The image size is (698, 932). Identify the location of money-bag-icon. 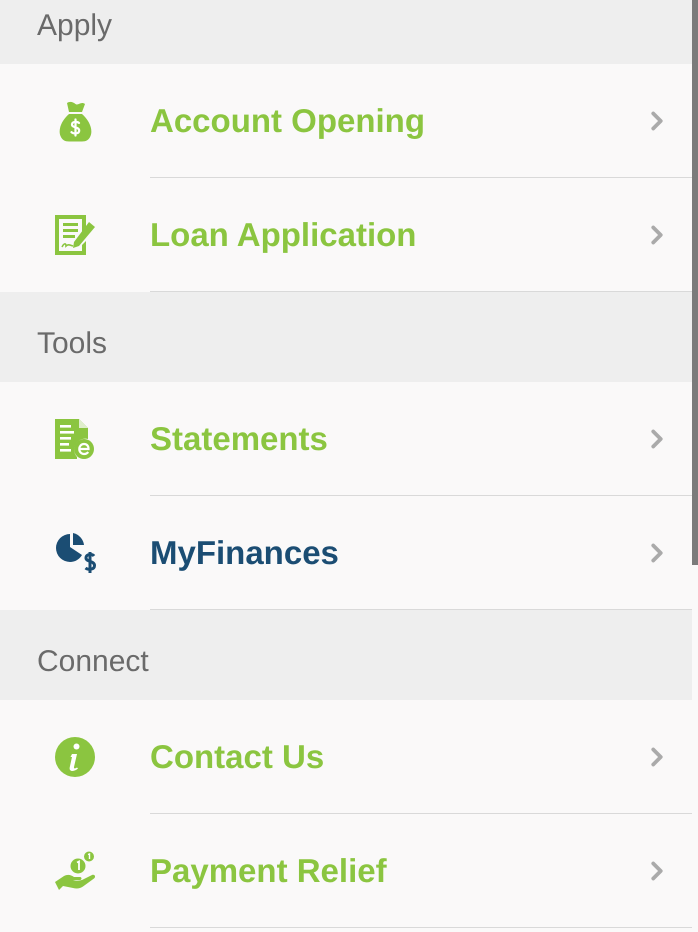
(75, 121).